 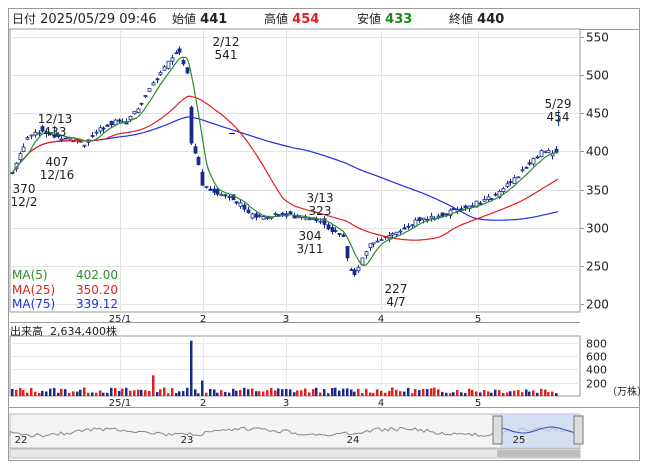 I want to click on navigator-year-label: 22, so click(x=21, y=440).